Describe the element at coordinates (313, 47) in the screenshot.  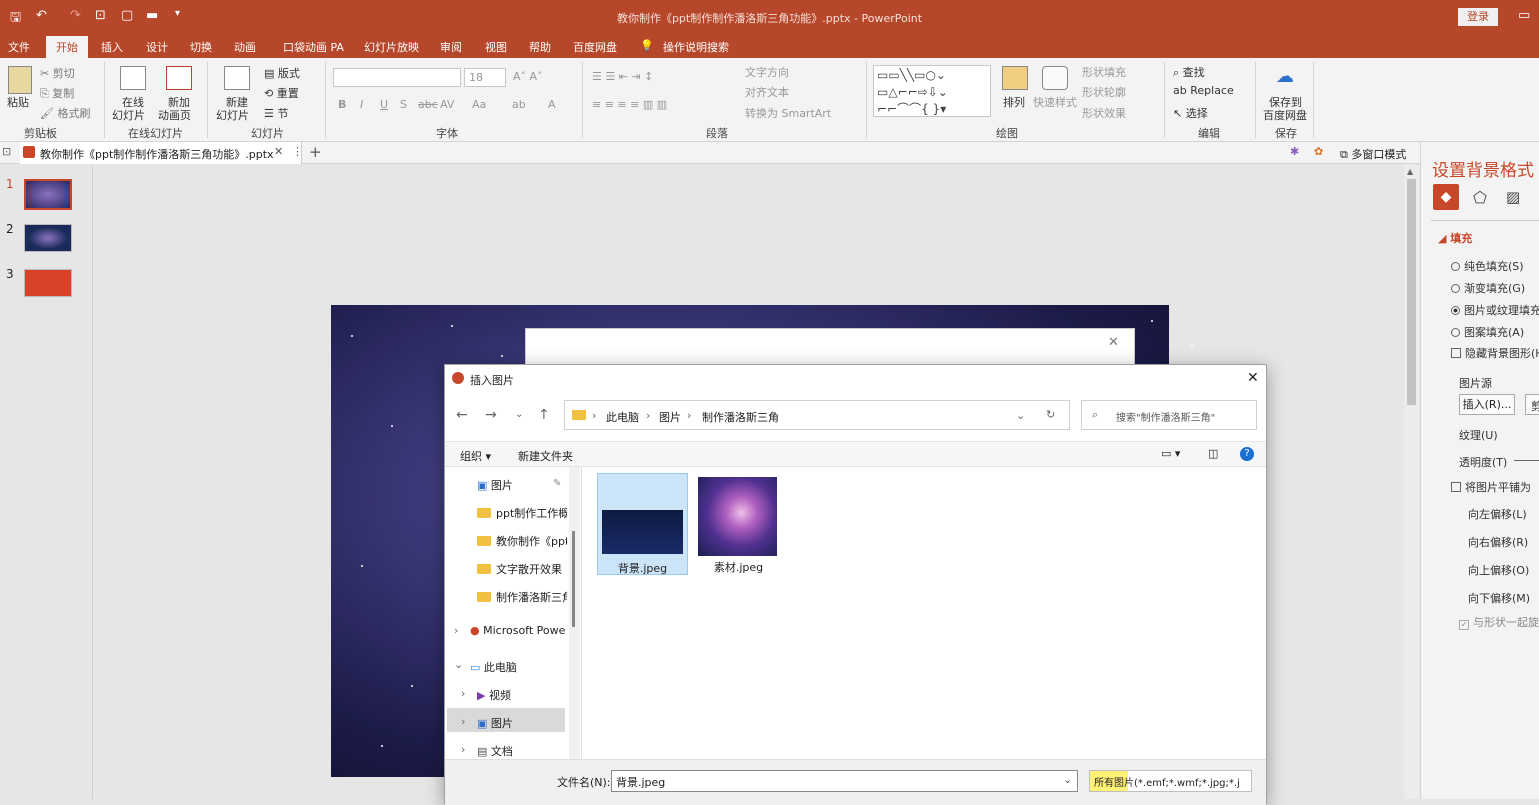
I see `tab-pocket-animation: 口袋动画 PA` at that location.